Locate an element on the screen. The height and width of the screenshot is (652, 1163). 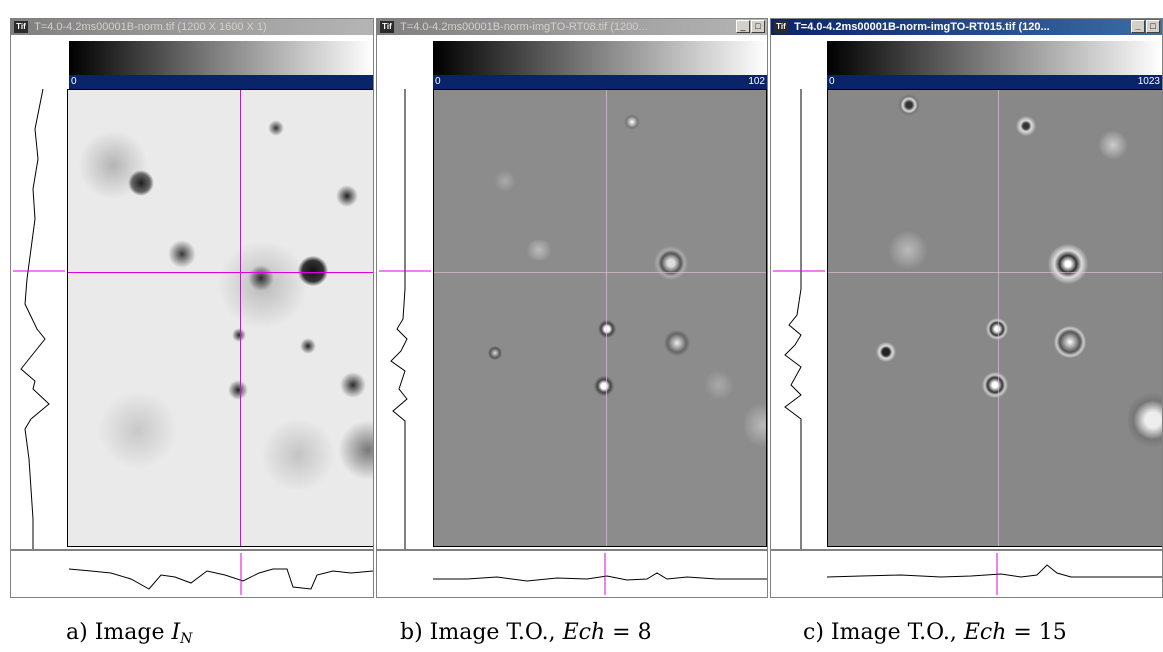
lut-min-b: 0 is located at coordinates (438, 81).